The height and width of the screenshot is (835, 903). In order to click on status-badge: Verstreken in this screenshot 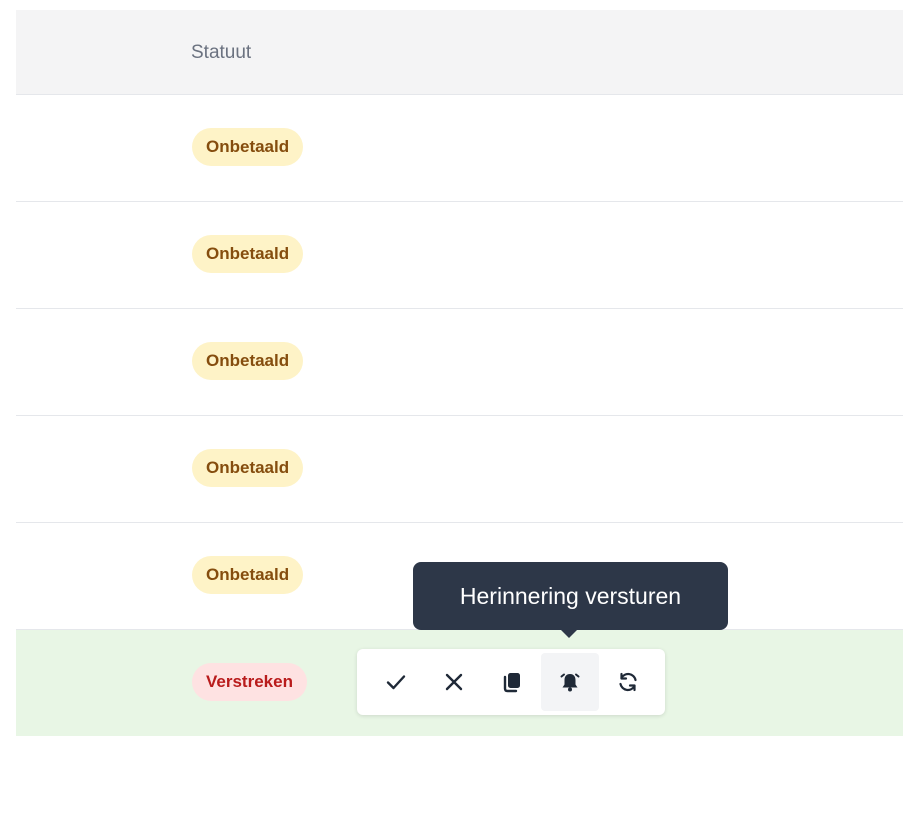, I will do `click(249, 682)`.